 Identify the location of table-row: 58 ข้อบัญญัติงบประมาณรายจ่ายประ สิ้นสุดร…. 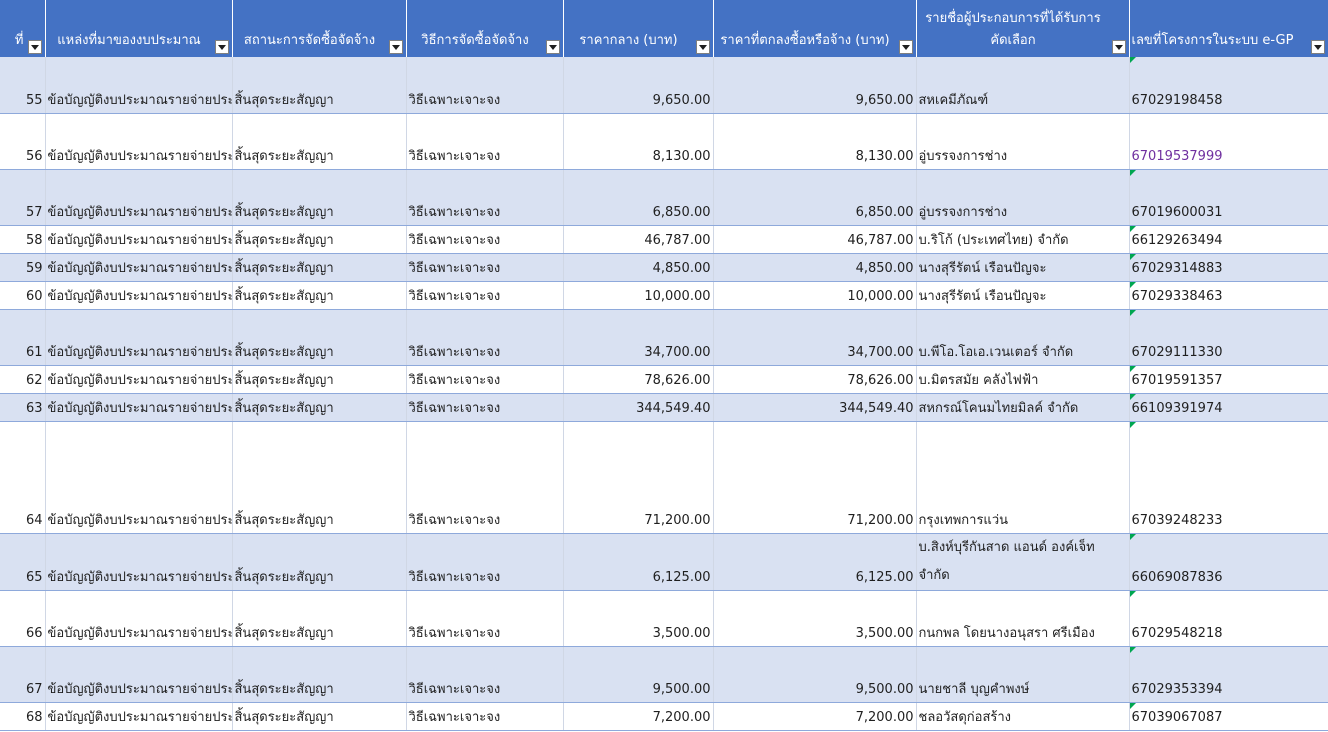
(664, 239).